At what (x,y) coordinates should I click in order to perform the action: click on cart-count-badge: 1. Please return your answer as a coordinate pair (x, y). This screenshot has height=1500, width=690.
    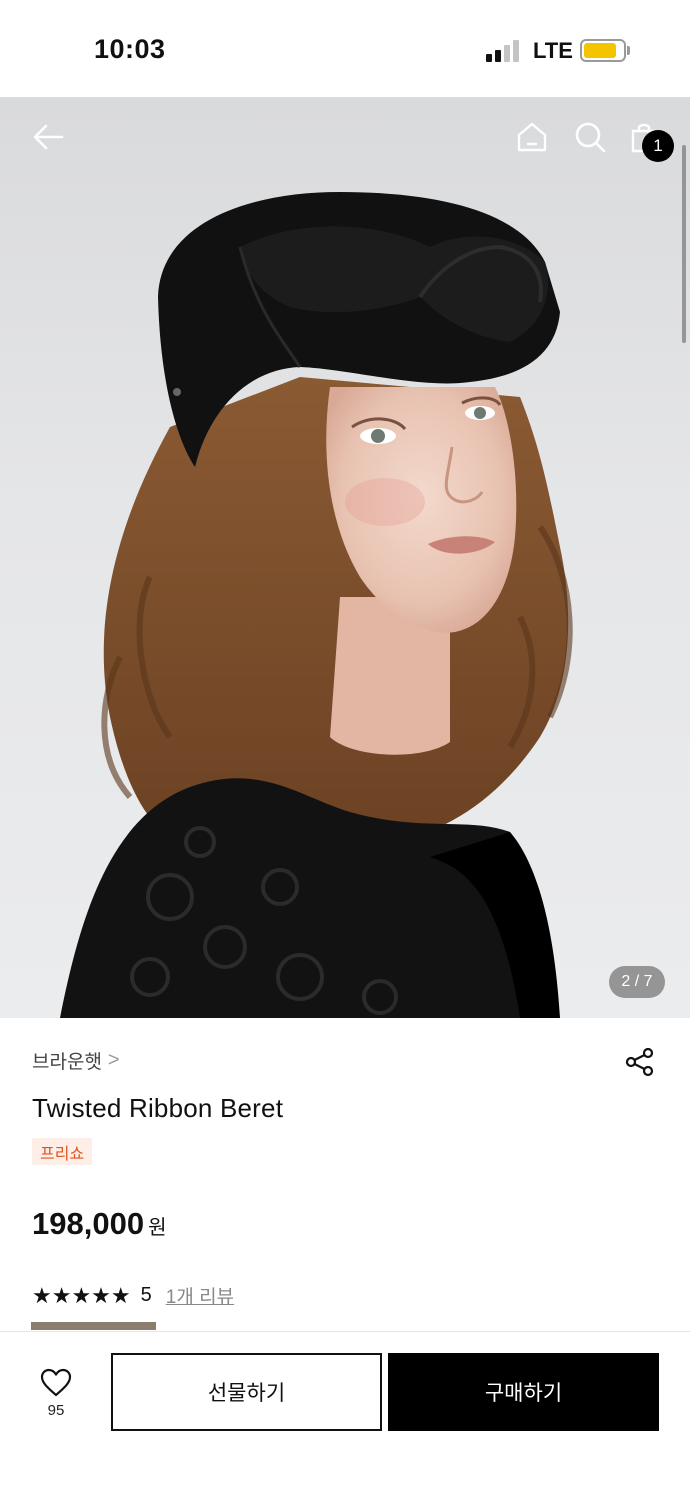
    Looking at the image, I should click on (658, 146).